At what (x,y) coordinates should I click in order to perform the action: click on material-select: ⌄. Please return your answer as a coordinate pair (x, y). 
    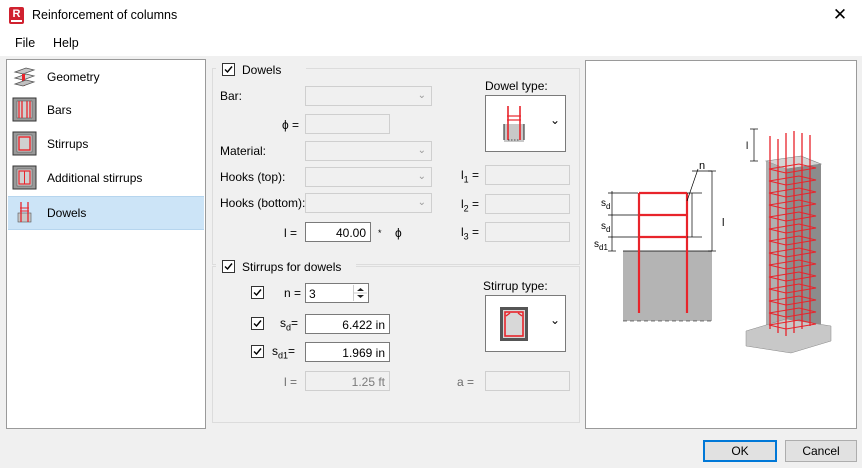
    Looking at the image, I should click on (368, 151).